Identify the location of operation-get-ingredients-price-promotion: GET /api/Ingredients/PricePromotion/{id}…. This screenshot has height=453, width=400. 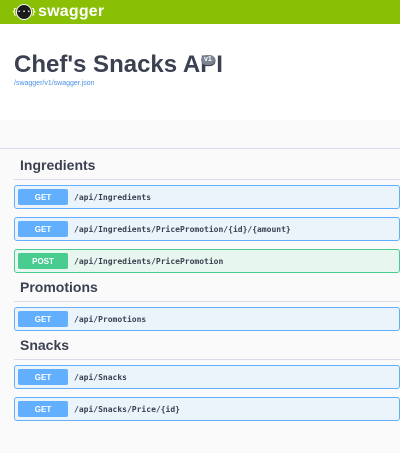
(207, 229).